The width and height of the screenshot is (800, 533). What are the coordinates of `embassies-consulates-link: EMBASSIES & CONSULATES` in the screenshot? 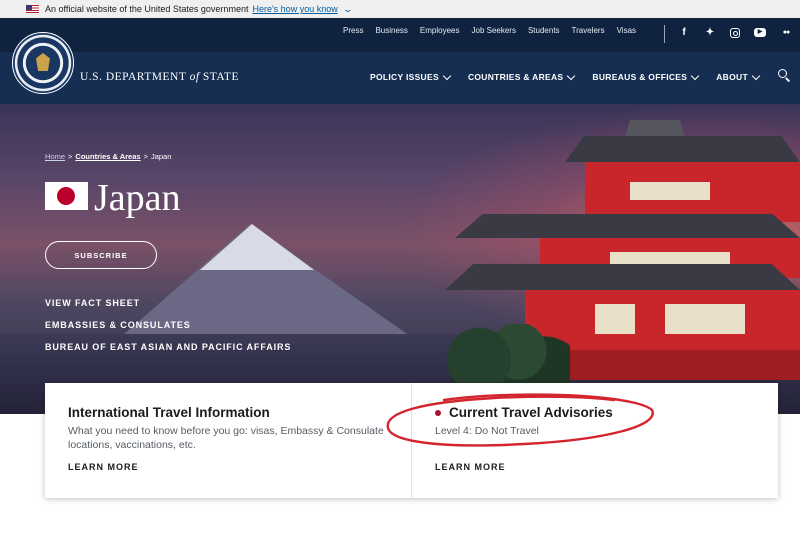 It's located at (168, 331).